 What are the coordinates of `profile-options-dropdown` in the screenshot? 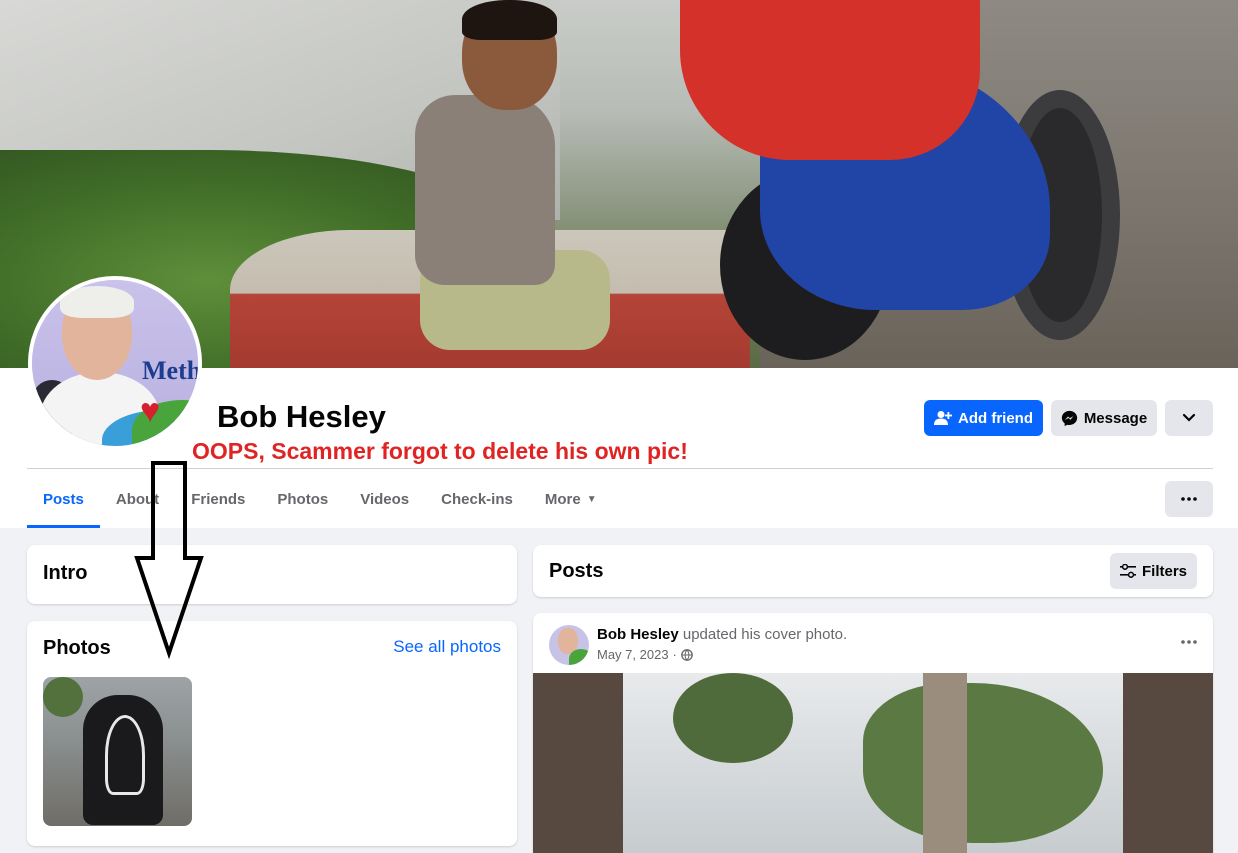 It's located at (1189, 418).